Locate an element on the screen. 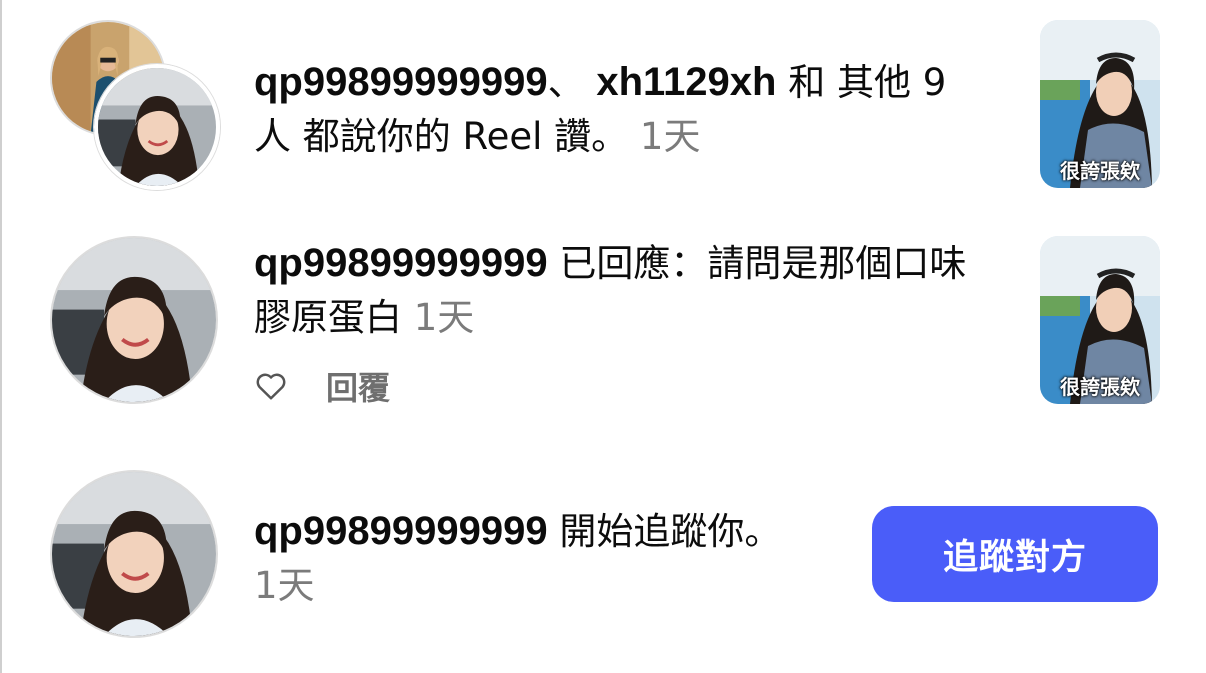  notification-text: qp99899999999 已回應：請問是那個口味膠原蛋白 1天 is located at coordinates (619, 290).